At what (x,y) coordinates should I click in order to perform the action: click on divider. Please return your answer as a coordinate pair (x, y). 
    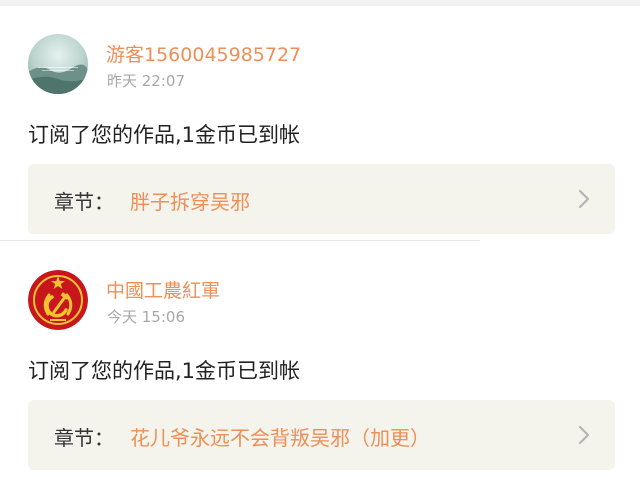
    Looking at the image, I should click on (240, 240).